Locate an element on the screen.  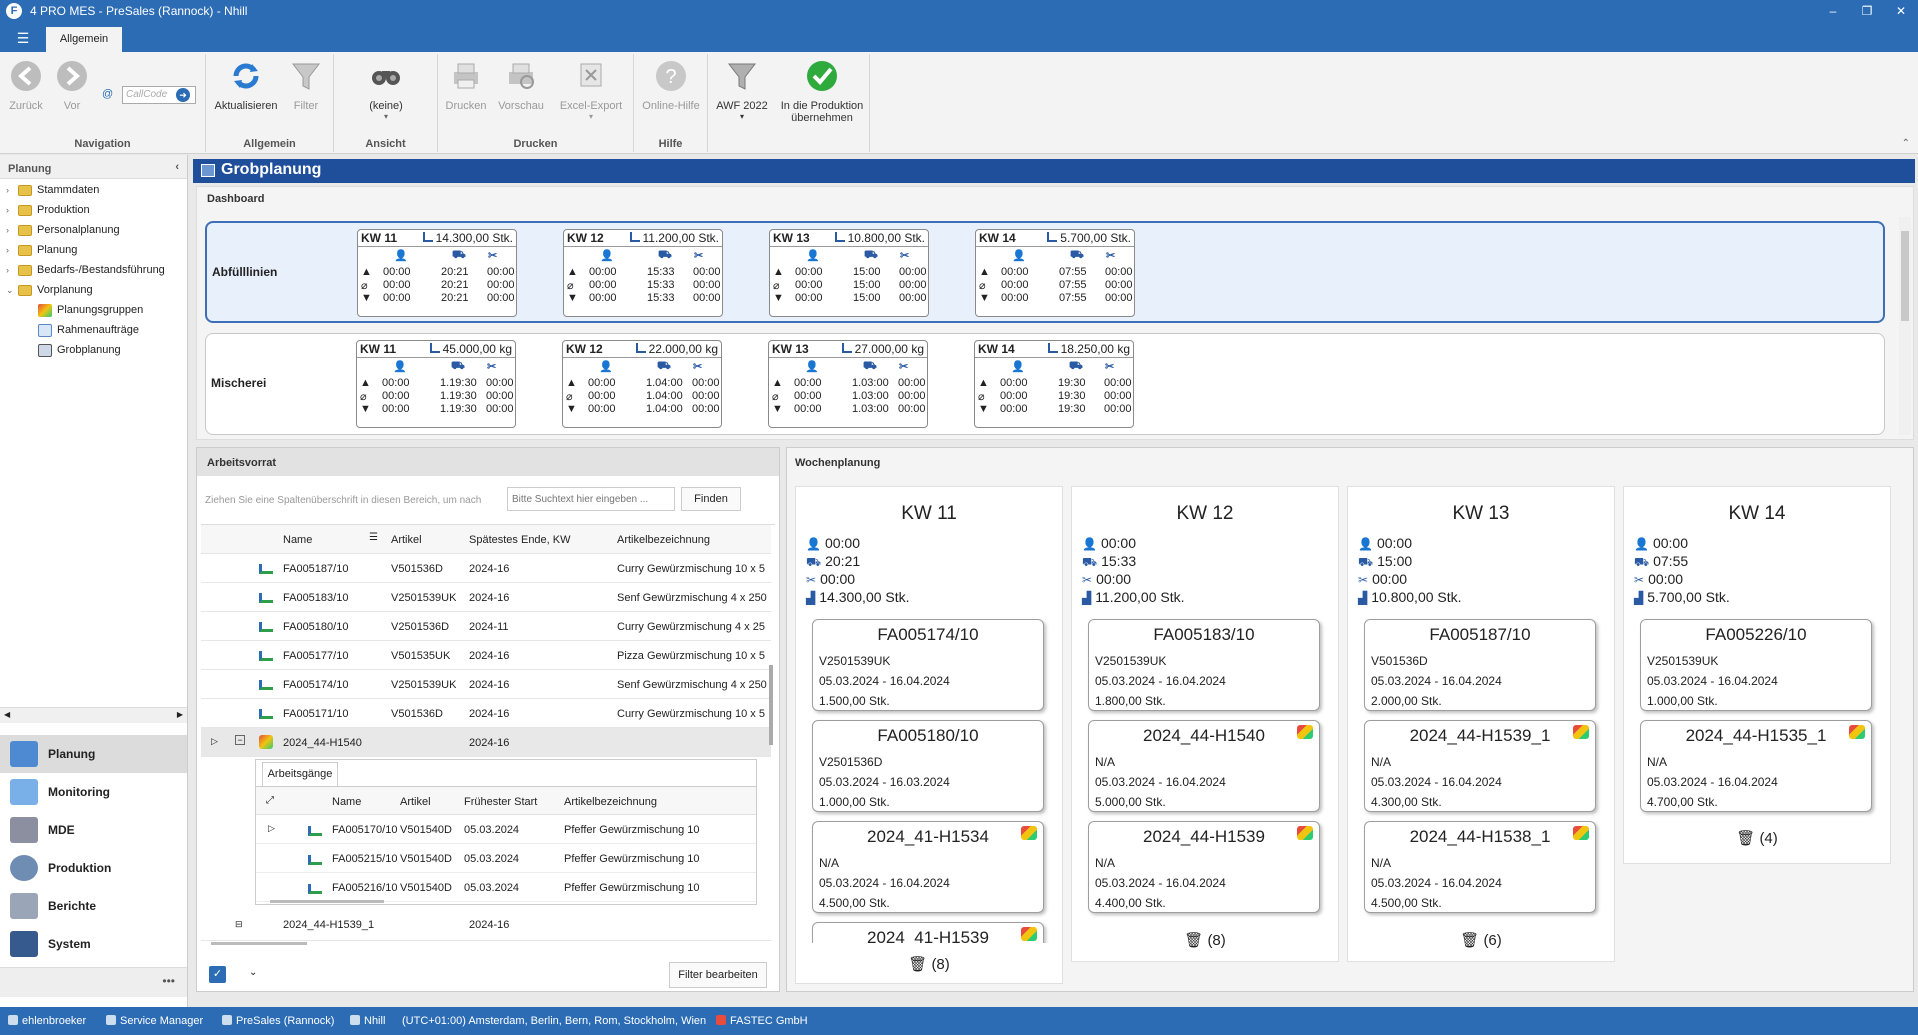
tree-item-grobplanung: Grobplanung is located at coordinates (79, 350).